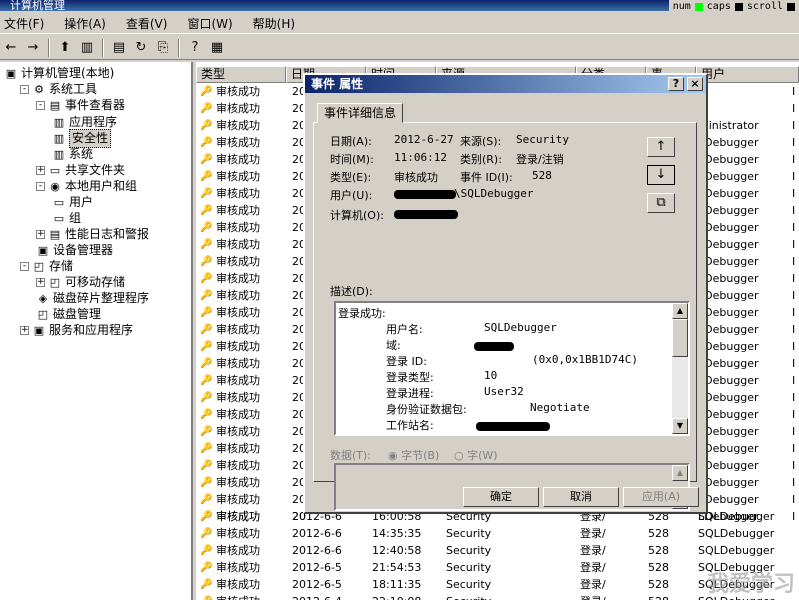 The height and width of the screenshot is (600, 799). What do you see at coordinates (680, 338) in the screenshot?
I see `scroll-thumb` at bounding box center [680, 338].